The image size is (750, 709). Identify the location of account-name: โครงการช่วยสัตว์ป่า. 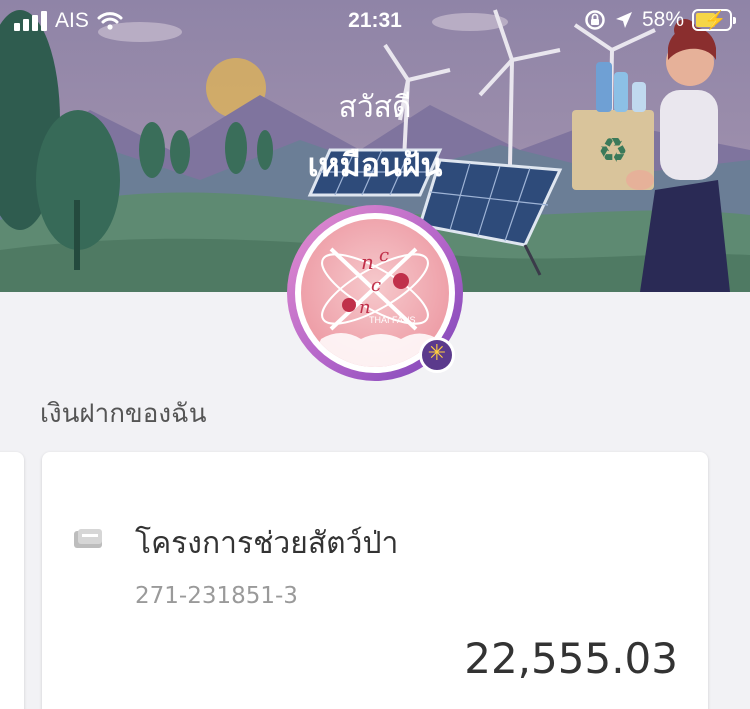
(267, 543).